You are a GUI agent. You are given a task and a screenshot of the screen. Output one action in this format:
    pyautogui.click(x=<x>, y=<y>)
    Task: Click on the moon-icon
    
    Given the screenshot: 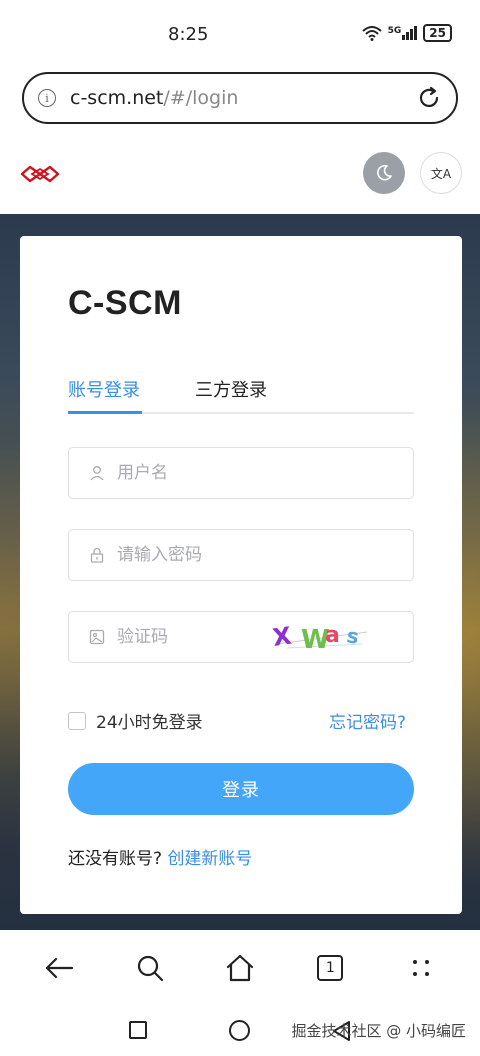 What is the action you would take?
    pyautogui.click(x=384, y=172)
    